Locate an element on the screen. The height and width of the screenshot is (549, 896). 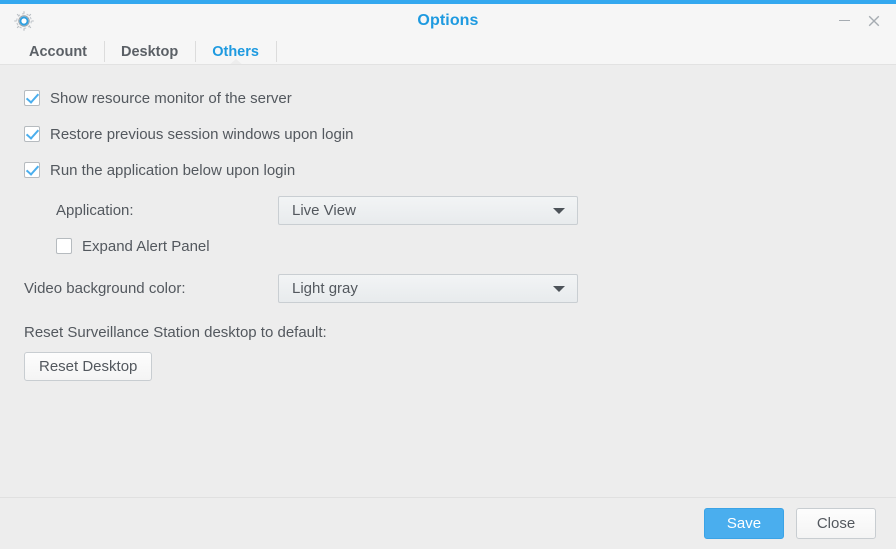
save-button: Save is located at coordinates (744, 523).